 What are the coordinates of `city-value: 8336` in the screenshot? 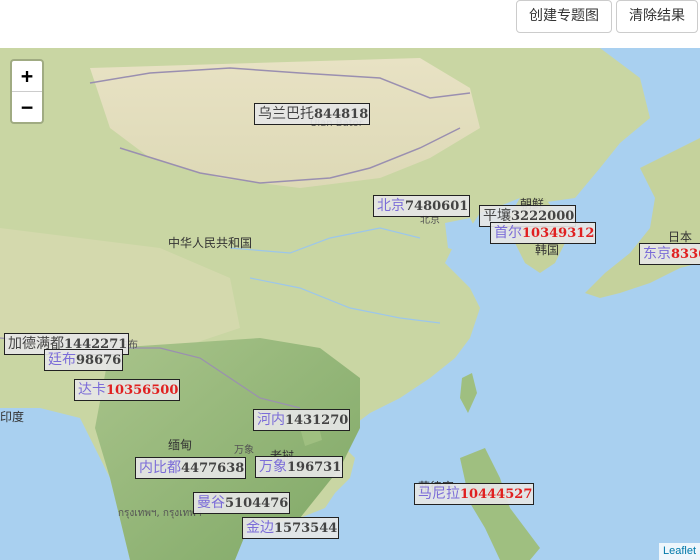 It's located at (685, 254).